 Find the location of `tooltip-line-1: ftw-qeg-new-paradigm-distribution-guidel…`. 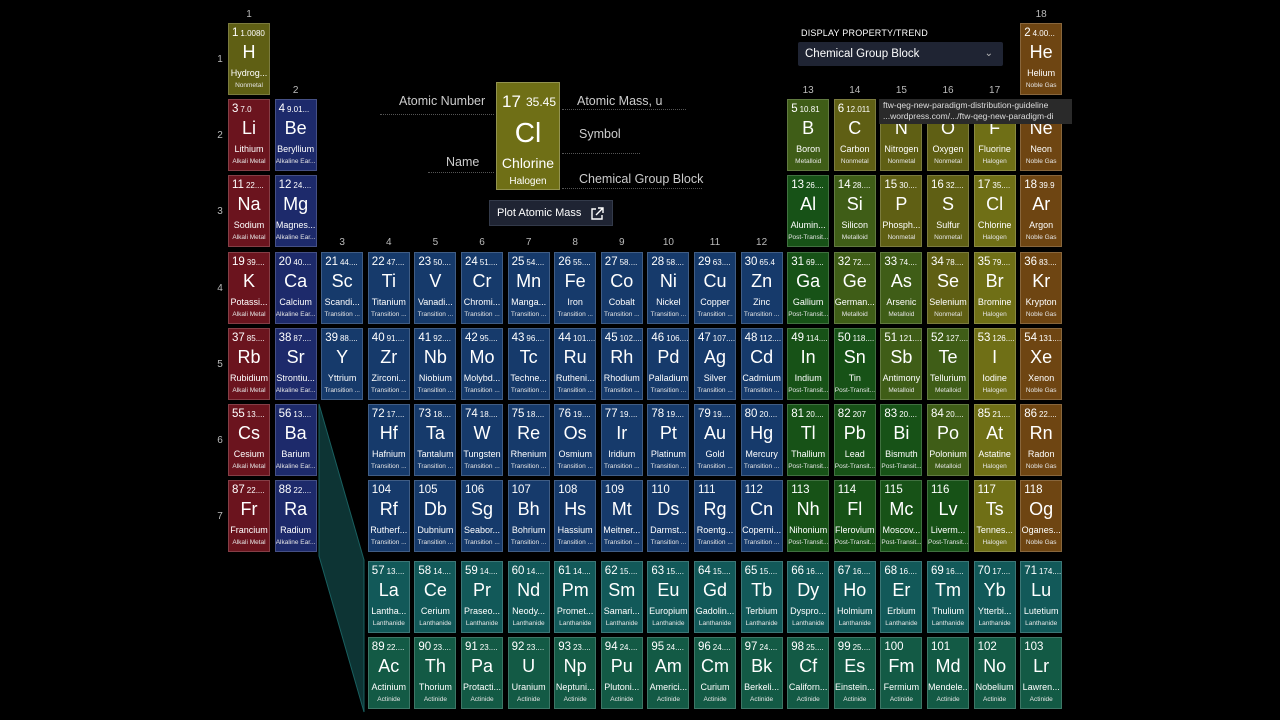

tooltip-line-1: ftw-qeg-new-paradigm-distribution-guidel… is located at coordinates (966, 105).